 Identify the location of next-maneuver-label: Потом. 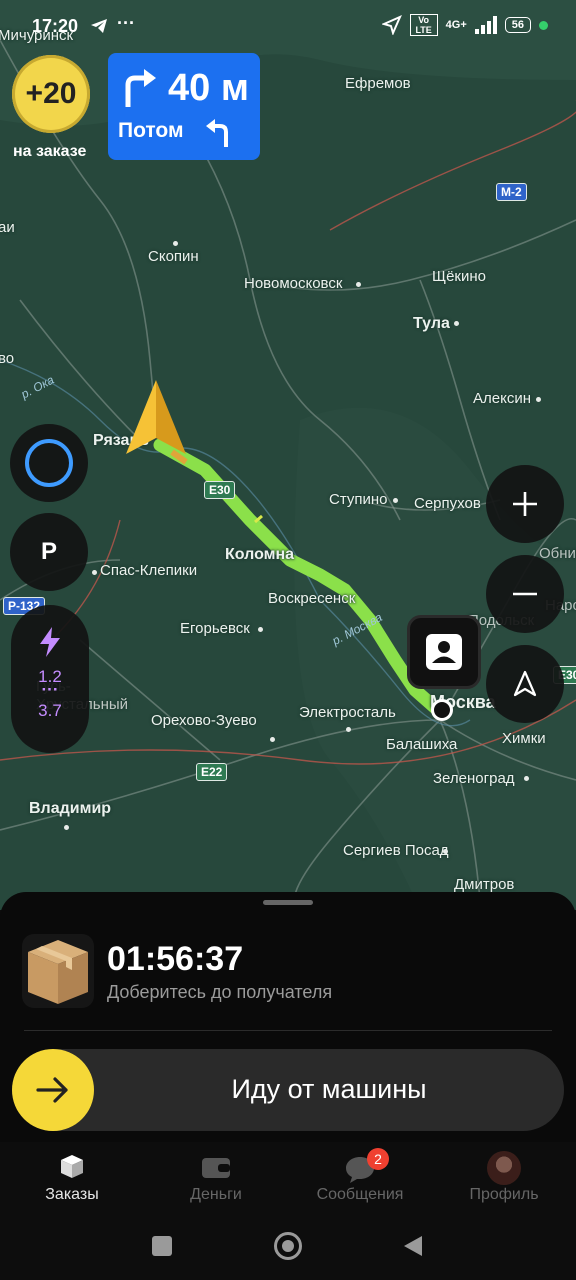
(151, 130).